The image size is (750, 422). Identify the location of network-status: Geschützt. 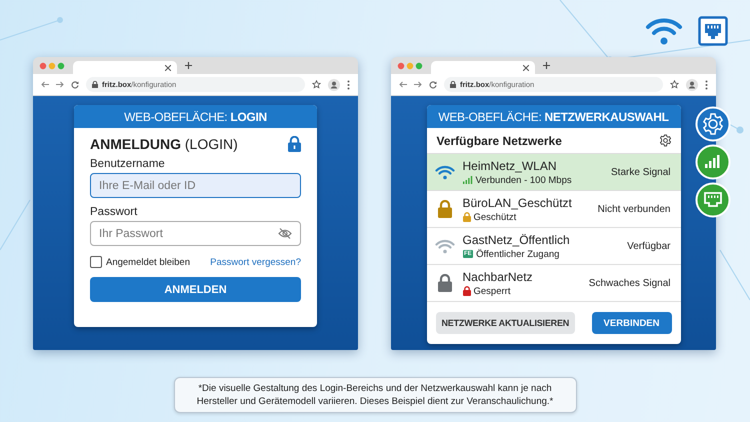
(495, 217).